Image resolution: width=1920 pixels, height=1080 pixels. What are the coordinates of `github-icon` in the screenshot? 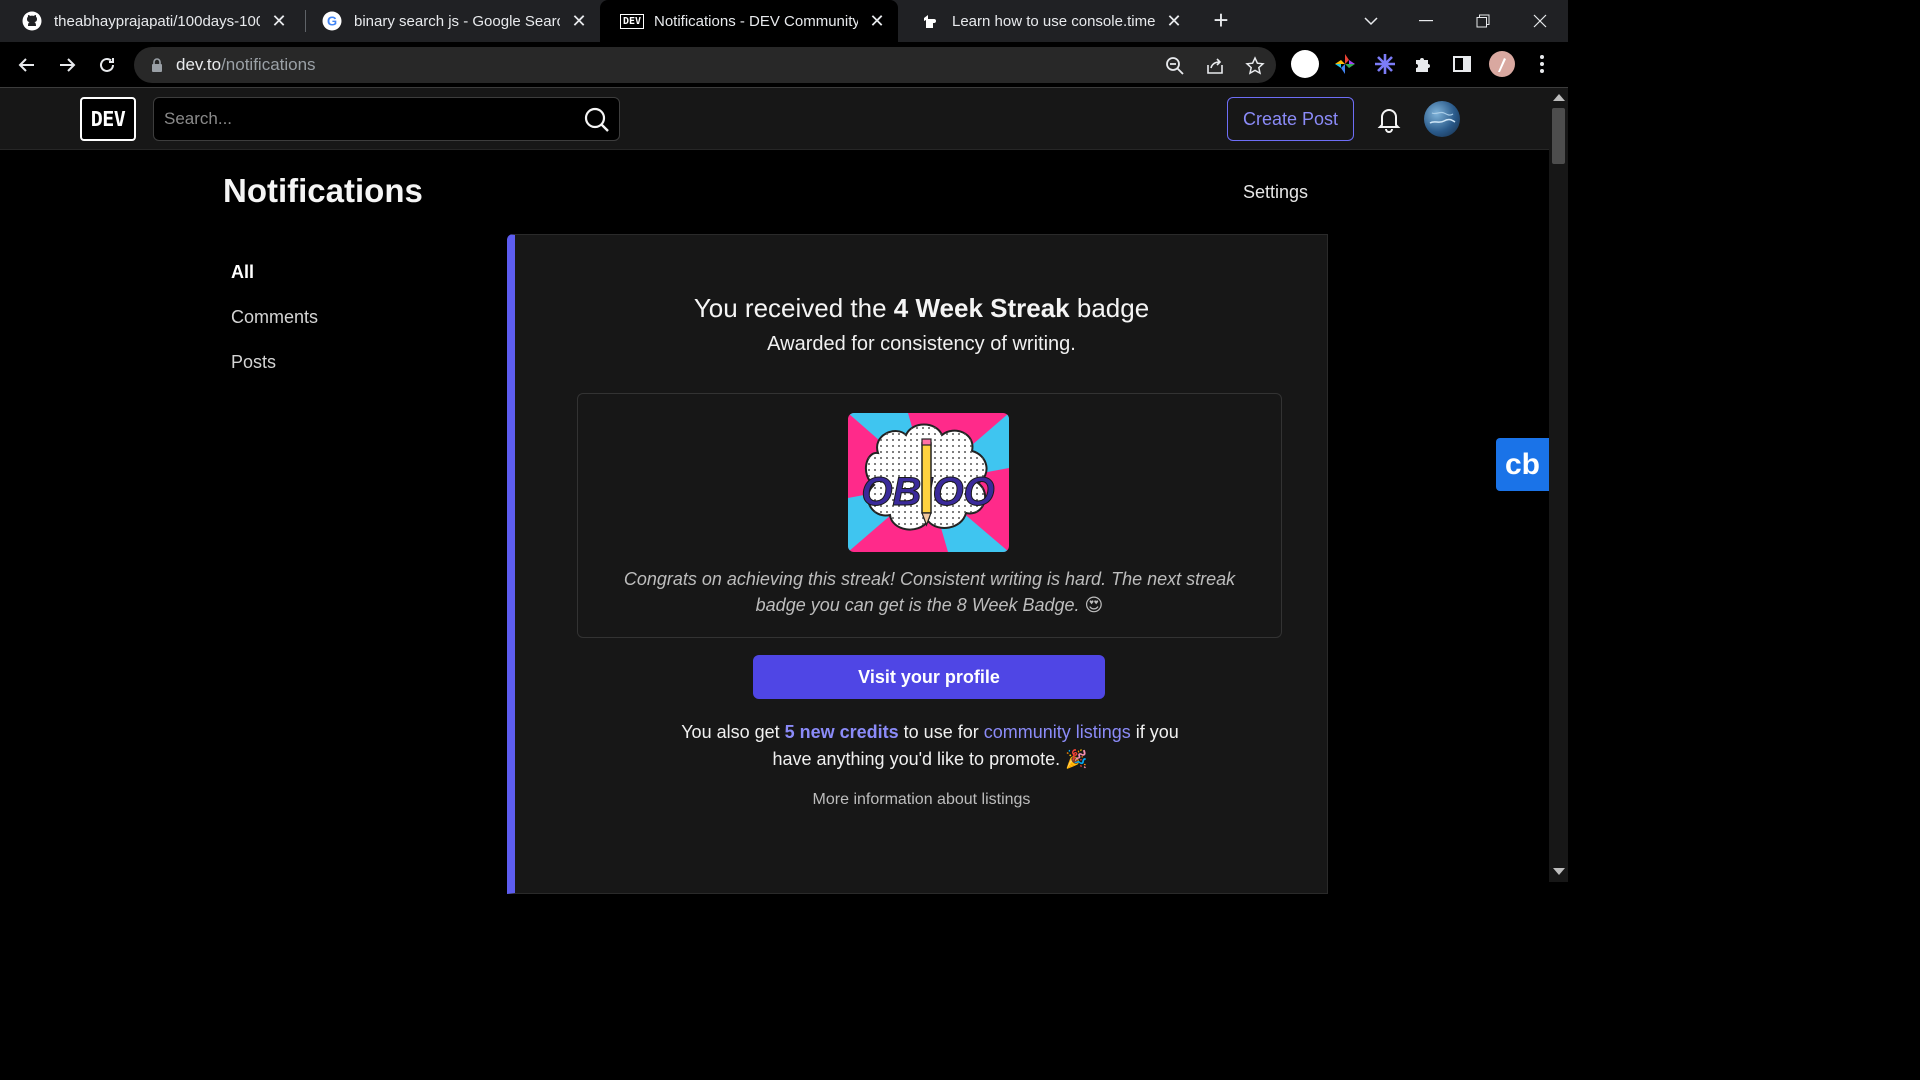 It's located at (32, 21).